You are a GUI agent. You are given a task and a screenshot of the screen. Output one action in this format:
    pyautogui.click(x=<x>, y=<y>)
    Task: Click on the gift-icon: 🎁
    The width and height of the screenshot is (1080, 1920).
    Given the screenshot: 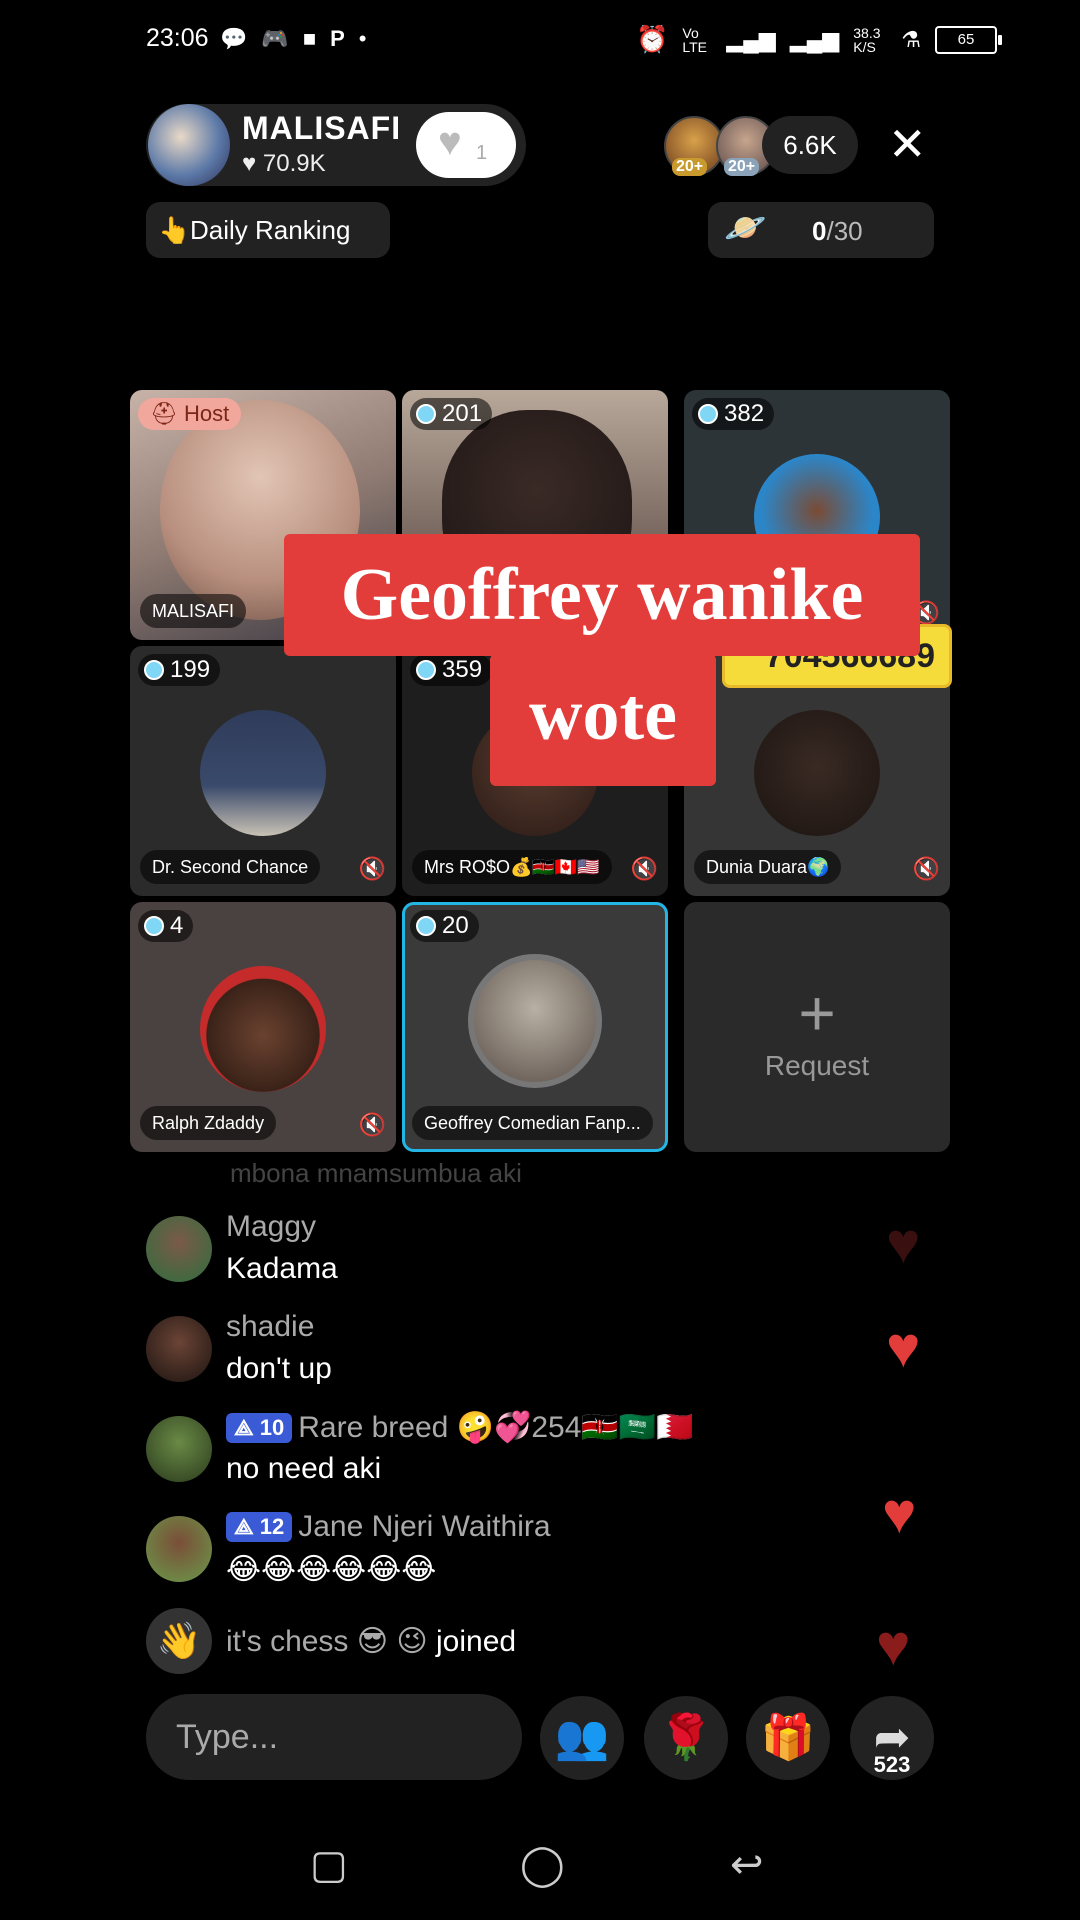 What is the action you would take?
    pyautogui.click(x=788, y=1737)
    